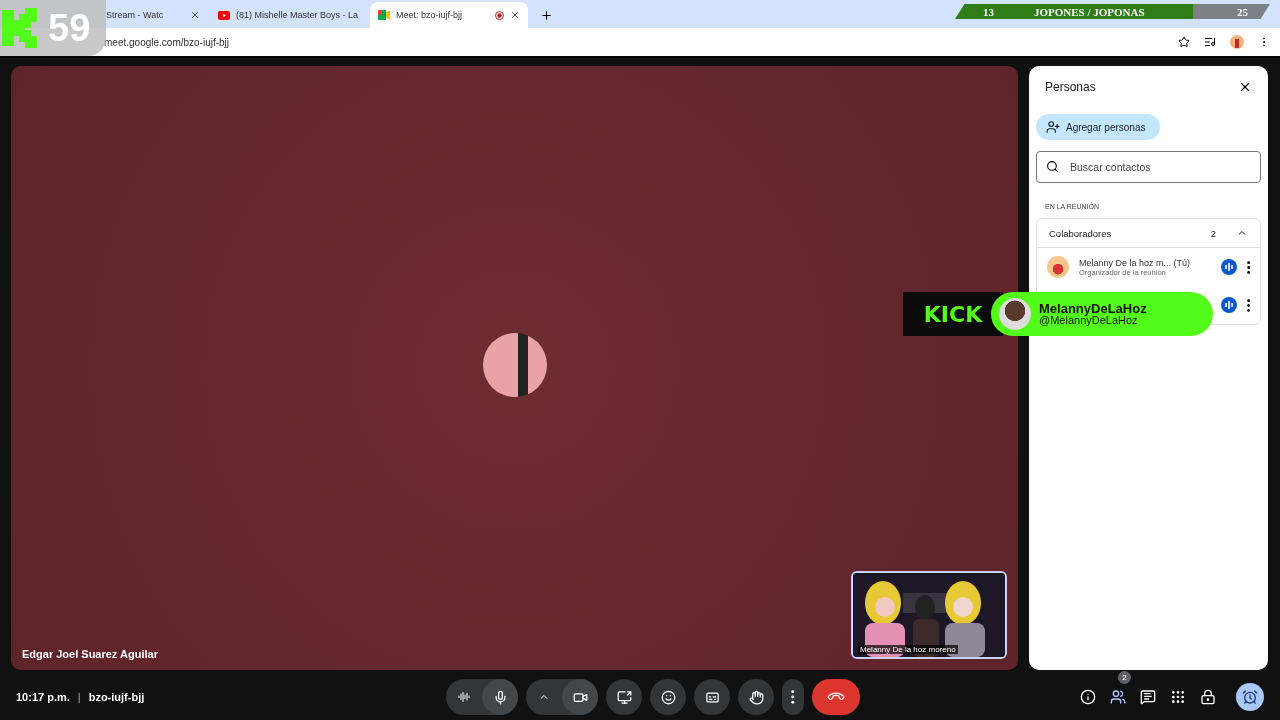 This screenshot has width=1280, height=720. I want to click on people-icon, so click(1118, 697).